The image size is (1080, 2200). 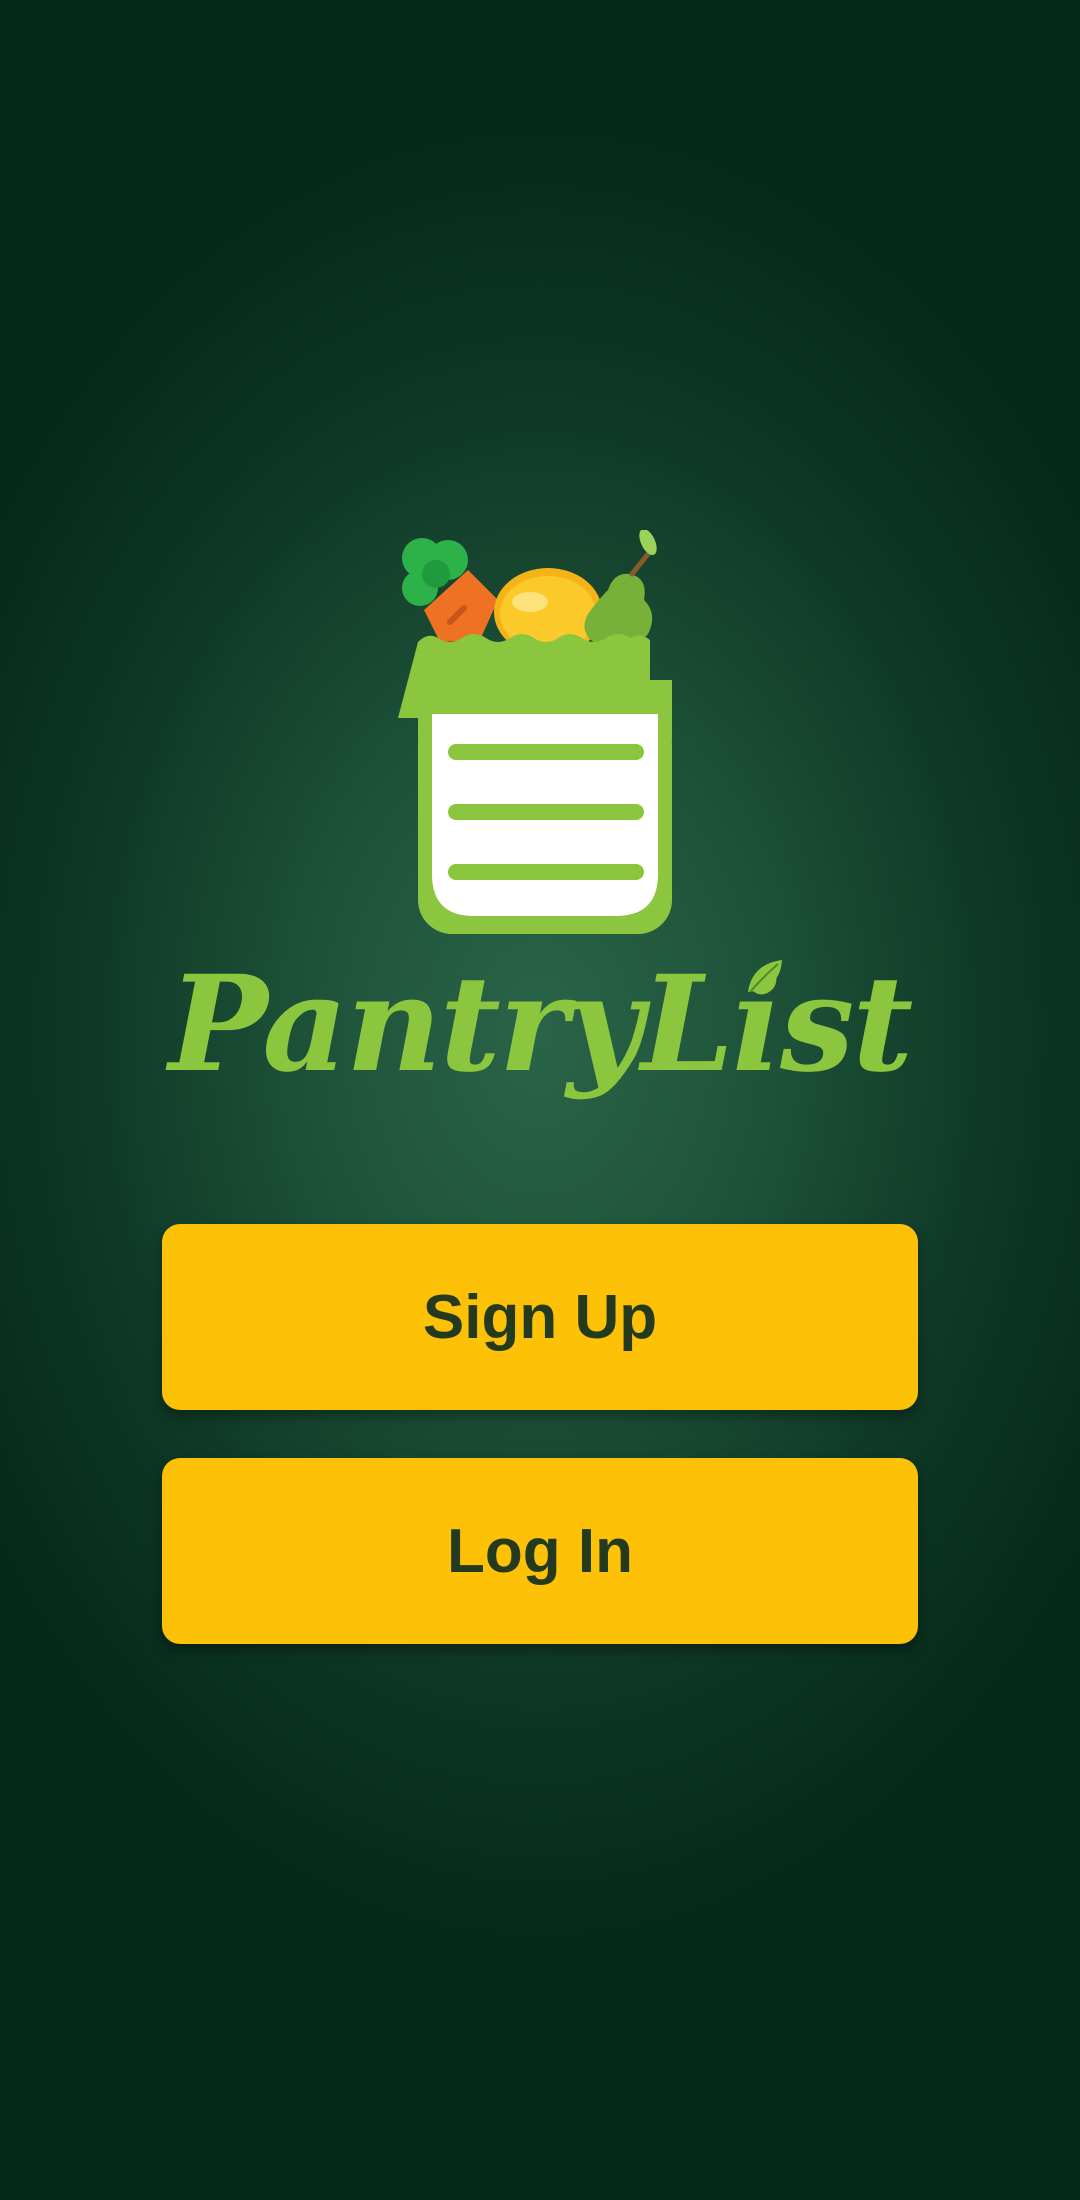 What do you see at coordinates (450, 590) in the screenshot?
I see `carrot-icon` at bounding box center [450, 590].